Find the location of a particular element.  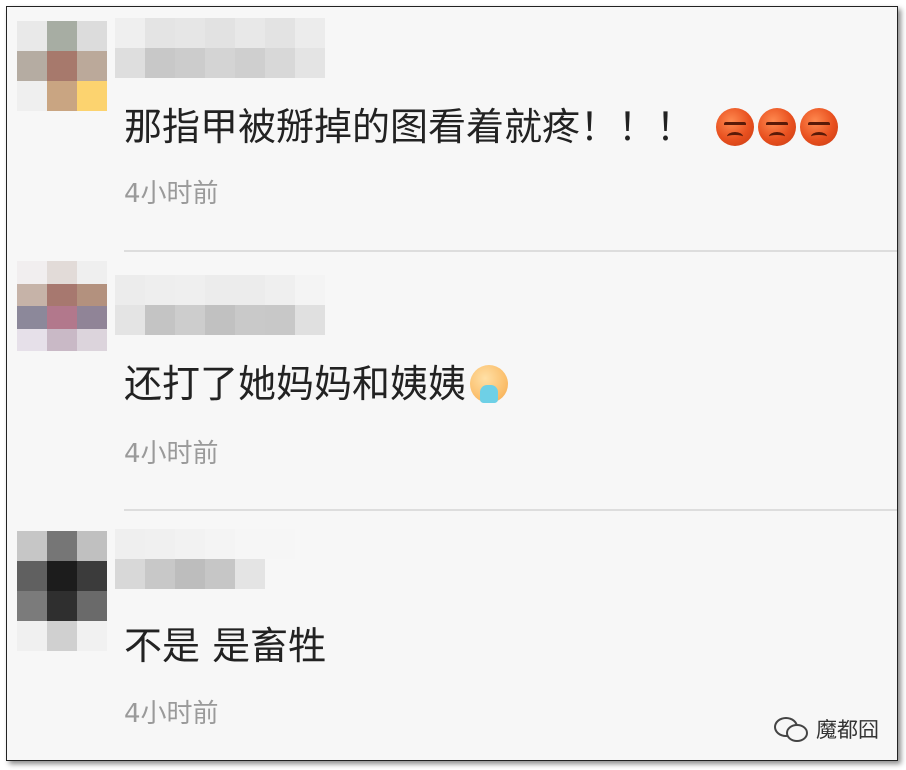

comment-text: 不是 是畜牲 is located at coordinates (225, 646).